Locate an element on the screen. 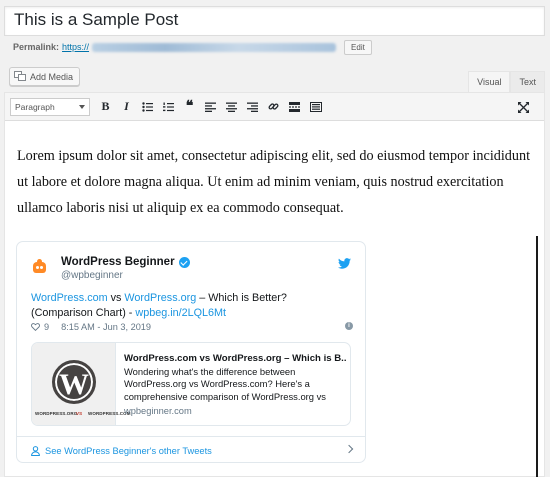  bold-button: B is located at coordinates (105, 107).